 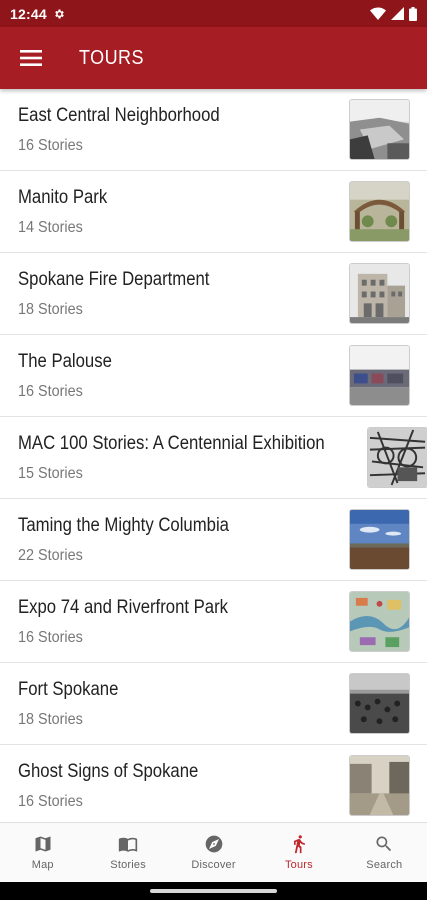 I want to click on tour-story-count: 14 Stories, so click(x=50, y=227).